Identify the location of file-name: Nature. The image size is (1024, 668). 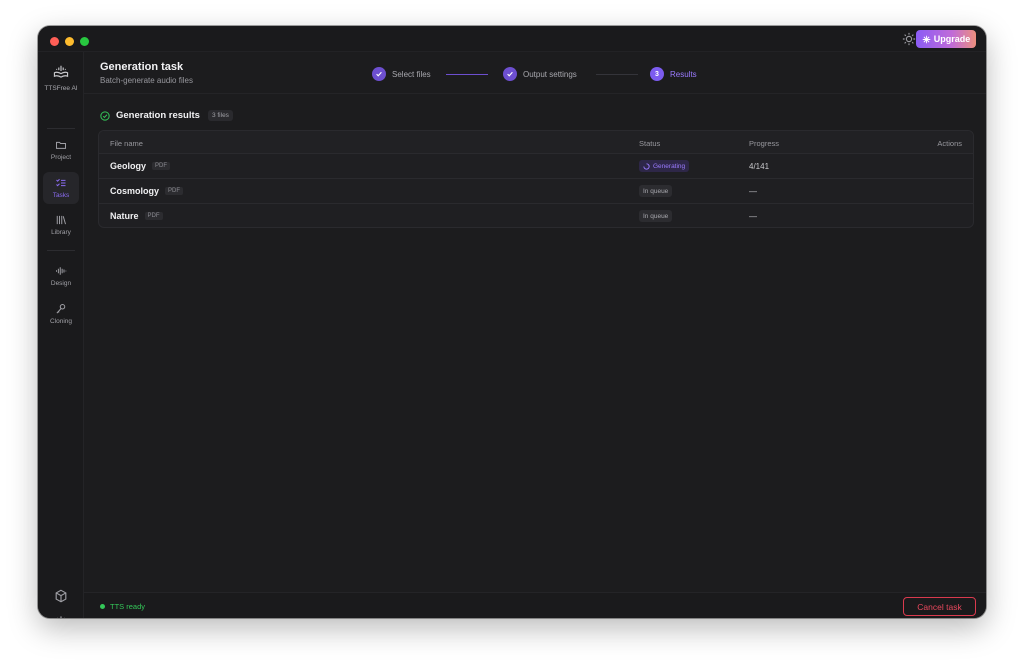
(124, 216).